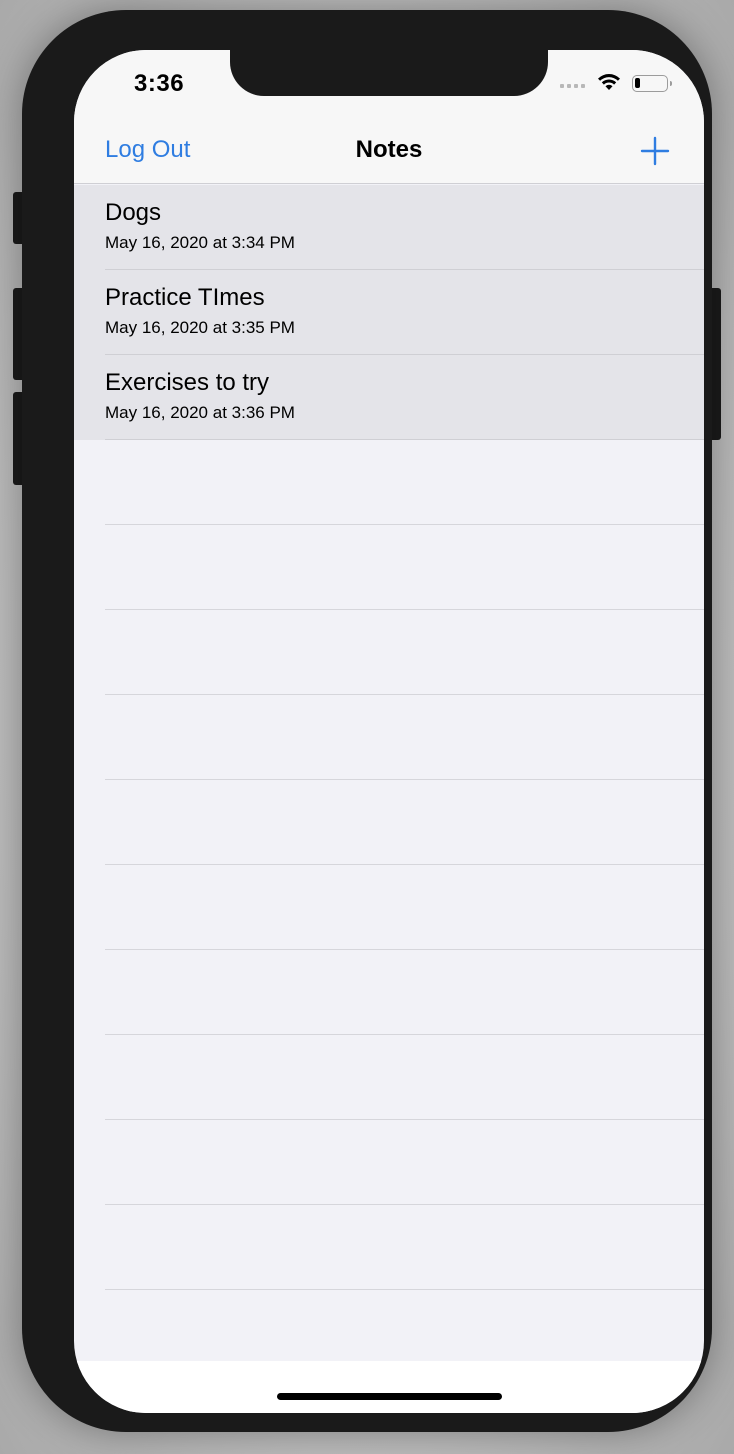 Image resolution: width=734 pixels, height=1454 pixels. What do you see at coordinates (185, 297) in the screenshot?
I see `note-title: Practice TImes` at bounding box center [185, 297].